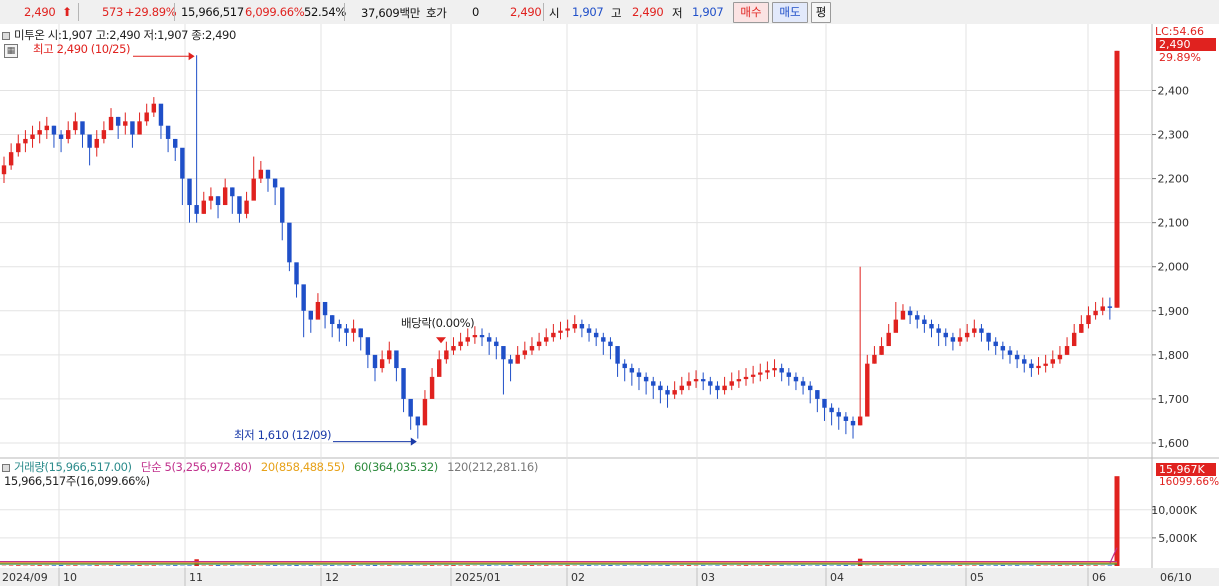 The height and width of the screenshot is (586, 1219). I want to click on price-change: 573, so click(113, 12).